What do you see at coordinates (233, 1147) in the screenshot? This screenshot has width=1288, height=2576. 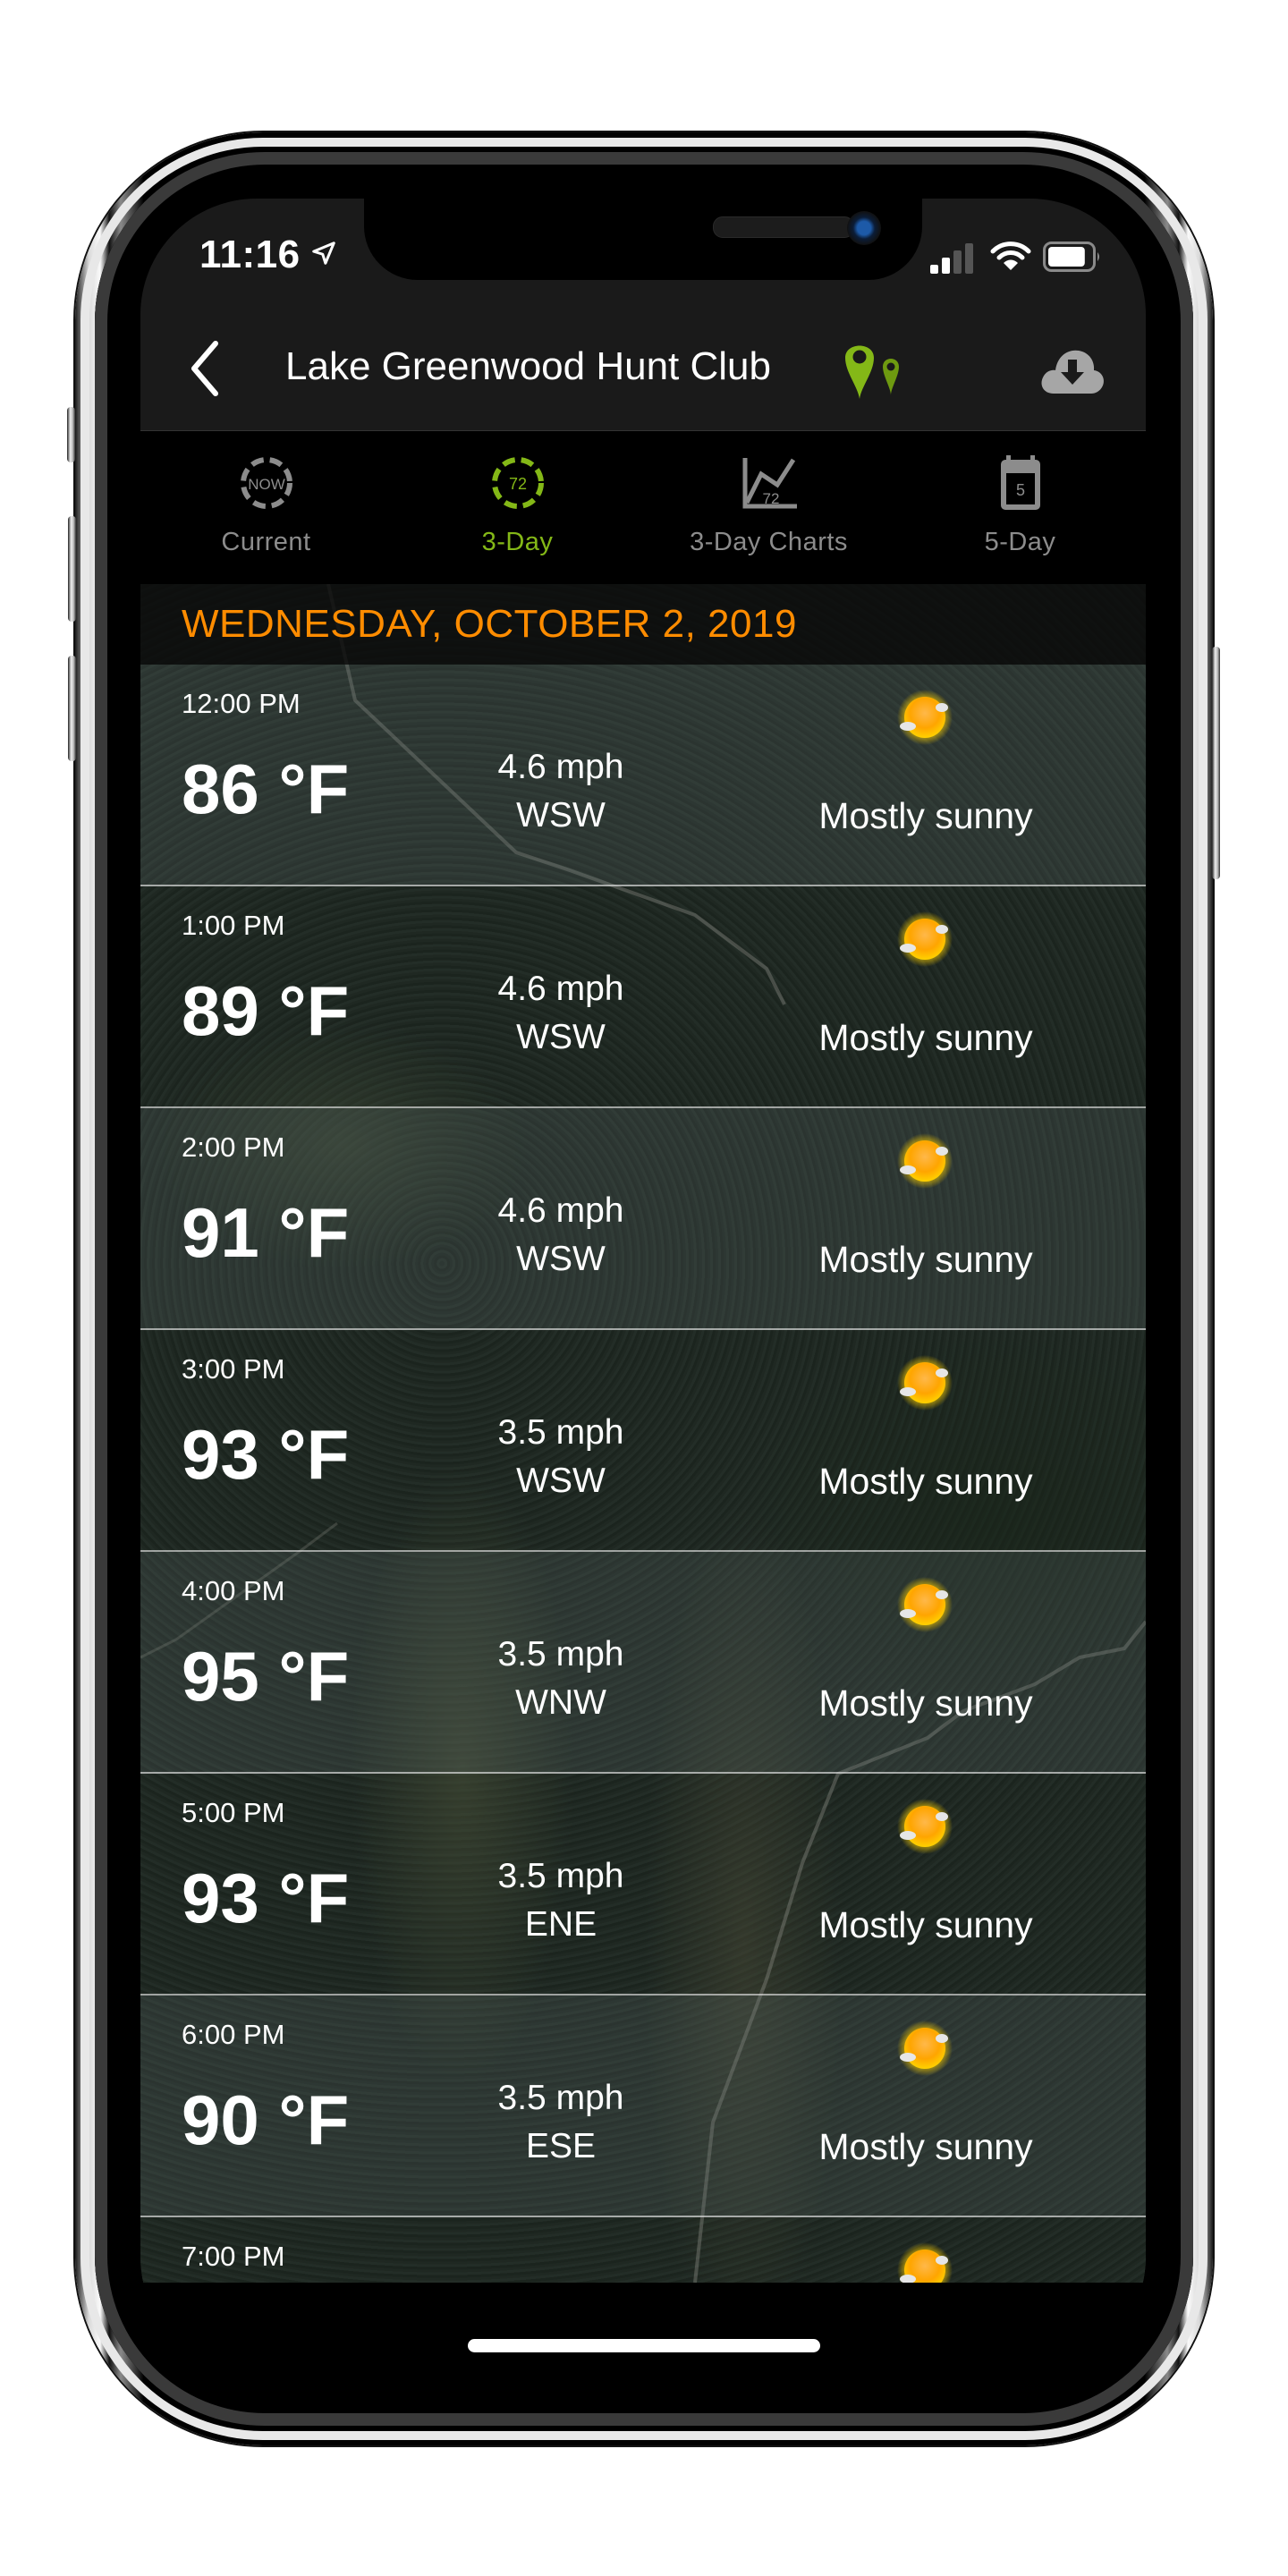 I see `hour-time: 2:00 PM` at bounding box center [233, 1147].